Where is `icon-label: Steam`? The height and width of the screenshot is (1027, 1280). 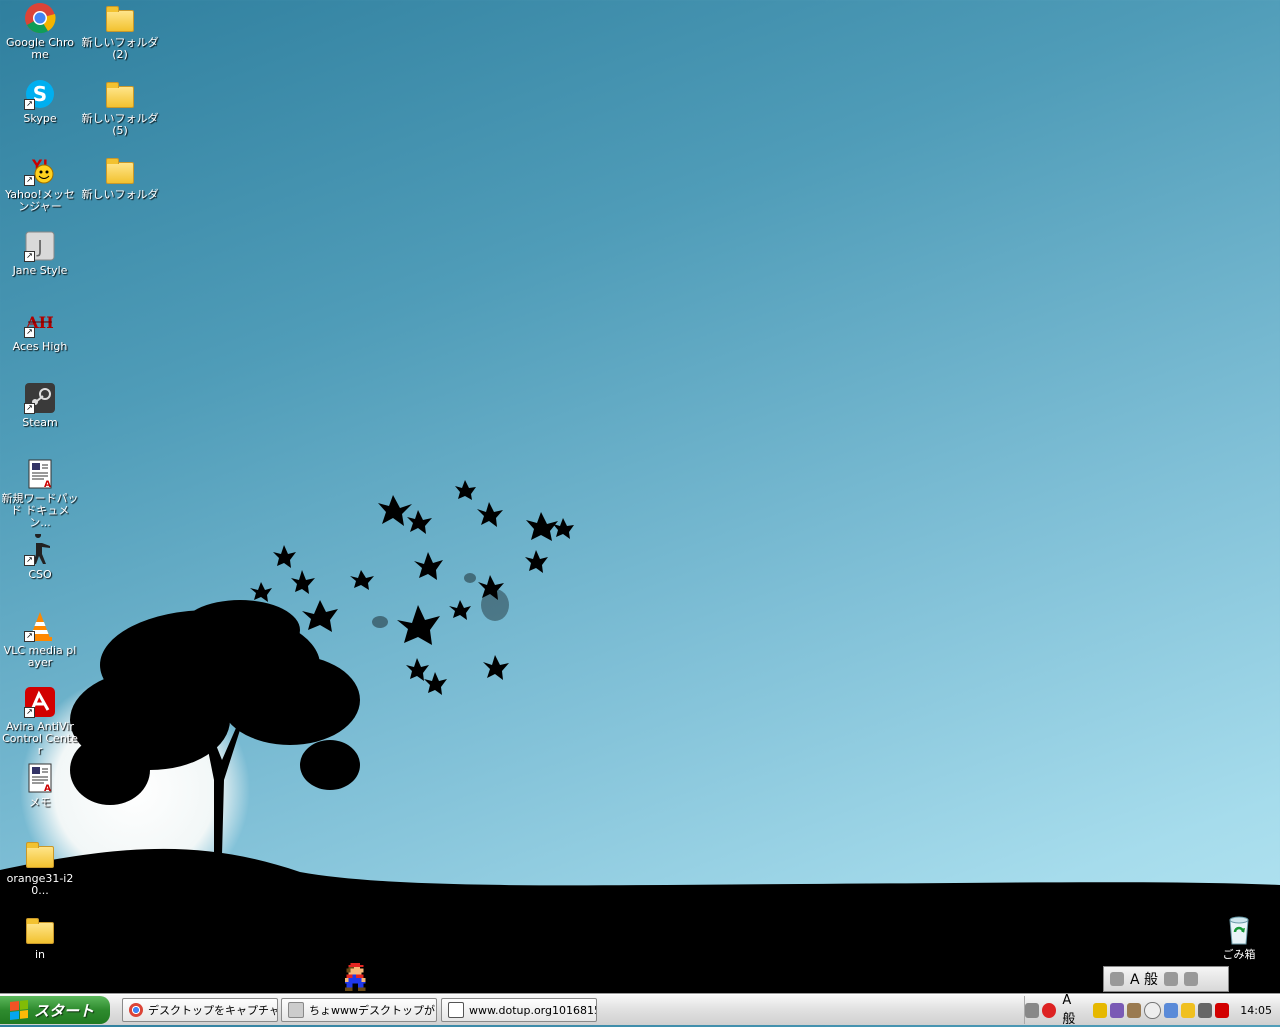 icon-label: Steam is located at coordinates (40, 422).